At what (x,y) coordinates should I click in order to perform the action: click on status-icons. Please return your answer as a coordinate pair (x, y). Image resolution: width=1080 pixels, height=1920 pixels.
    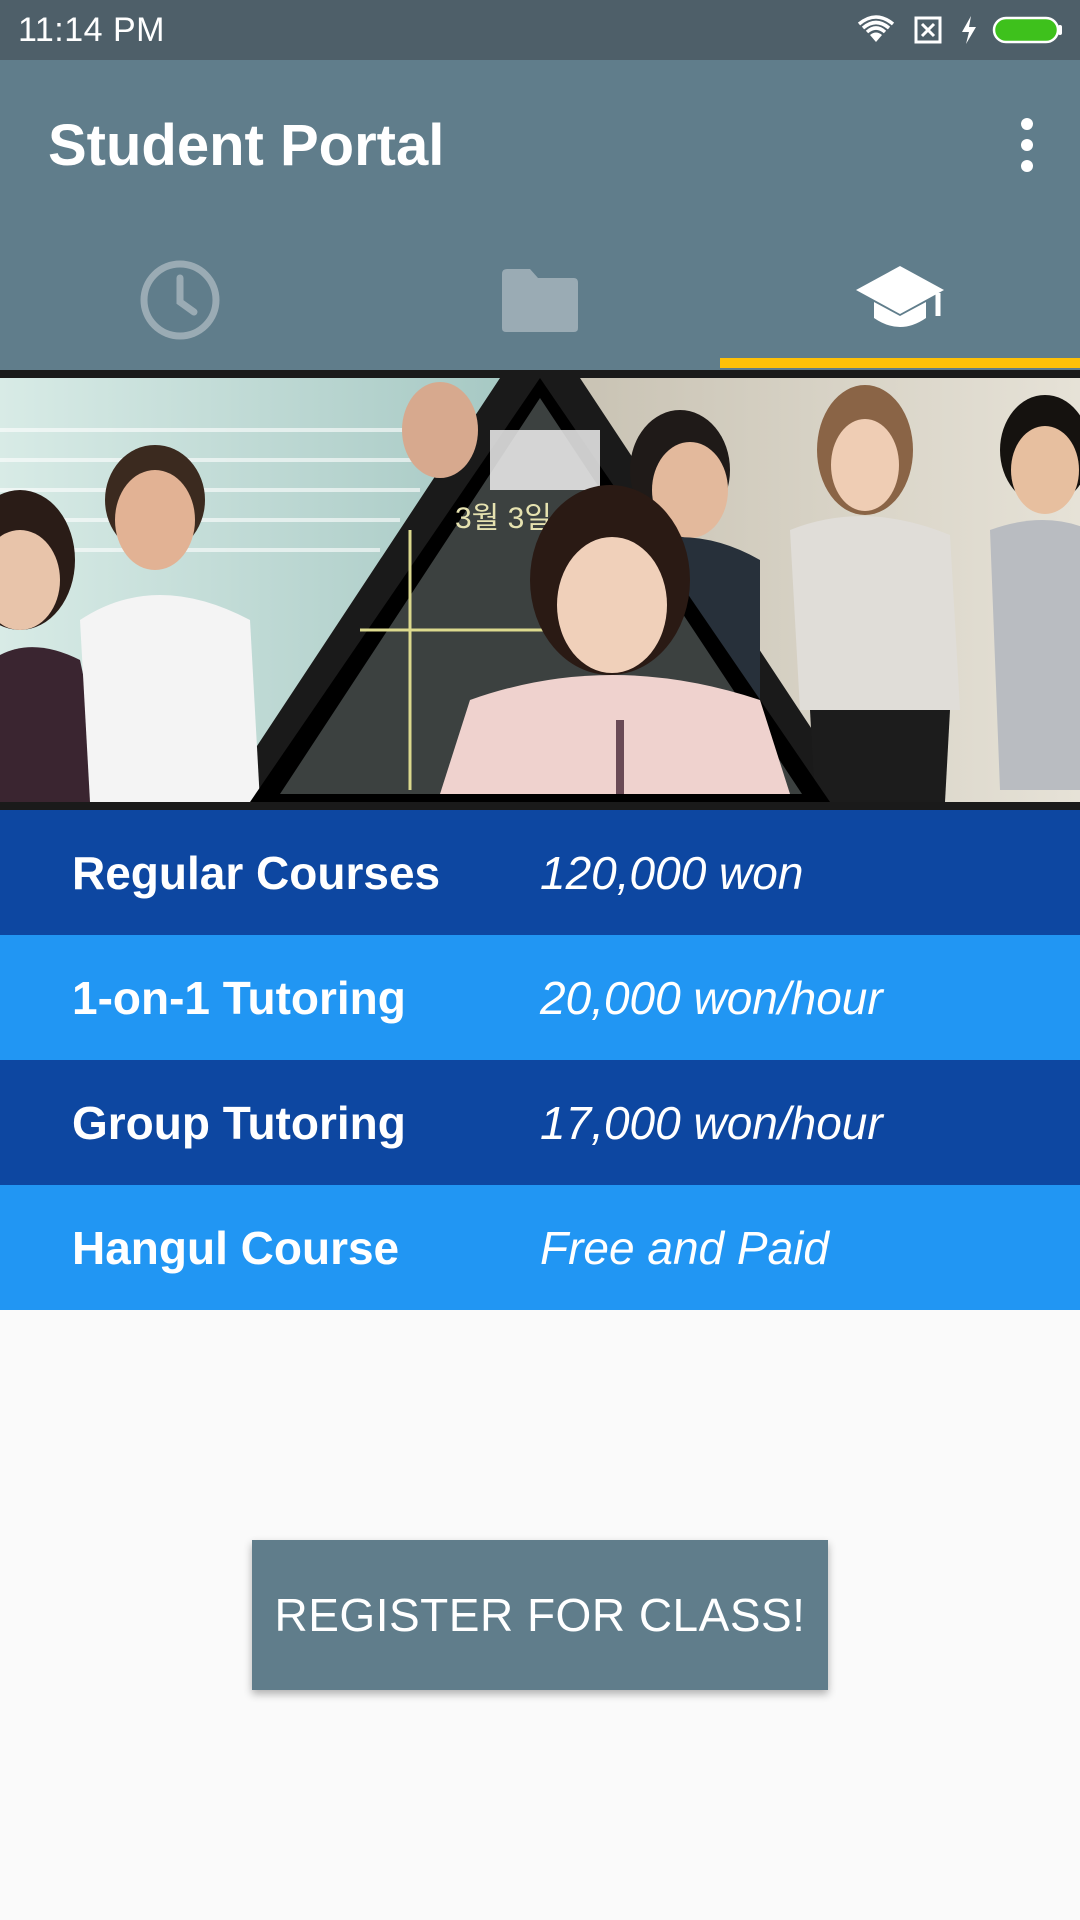
    Looking at the image, I should click on (960, 30).